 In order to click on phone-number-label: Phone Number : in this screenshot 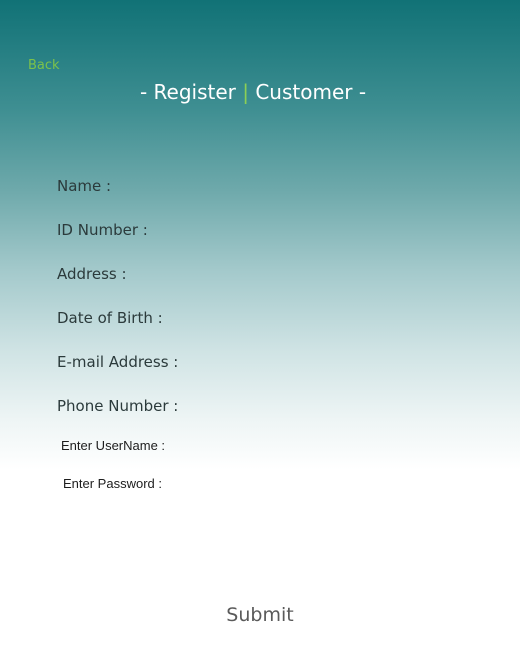, I will do `click(118, 406)`.